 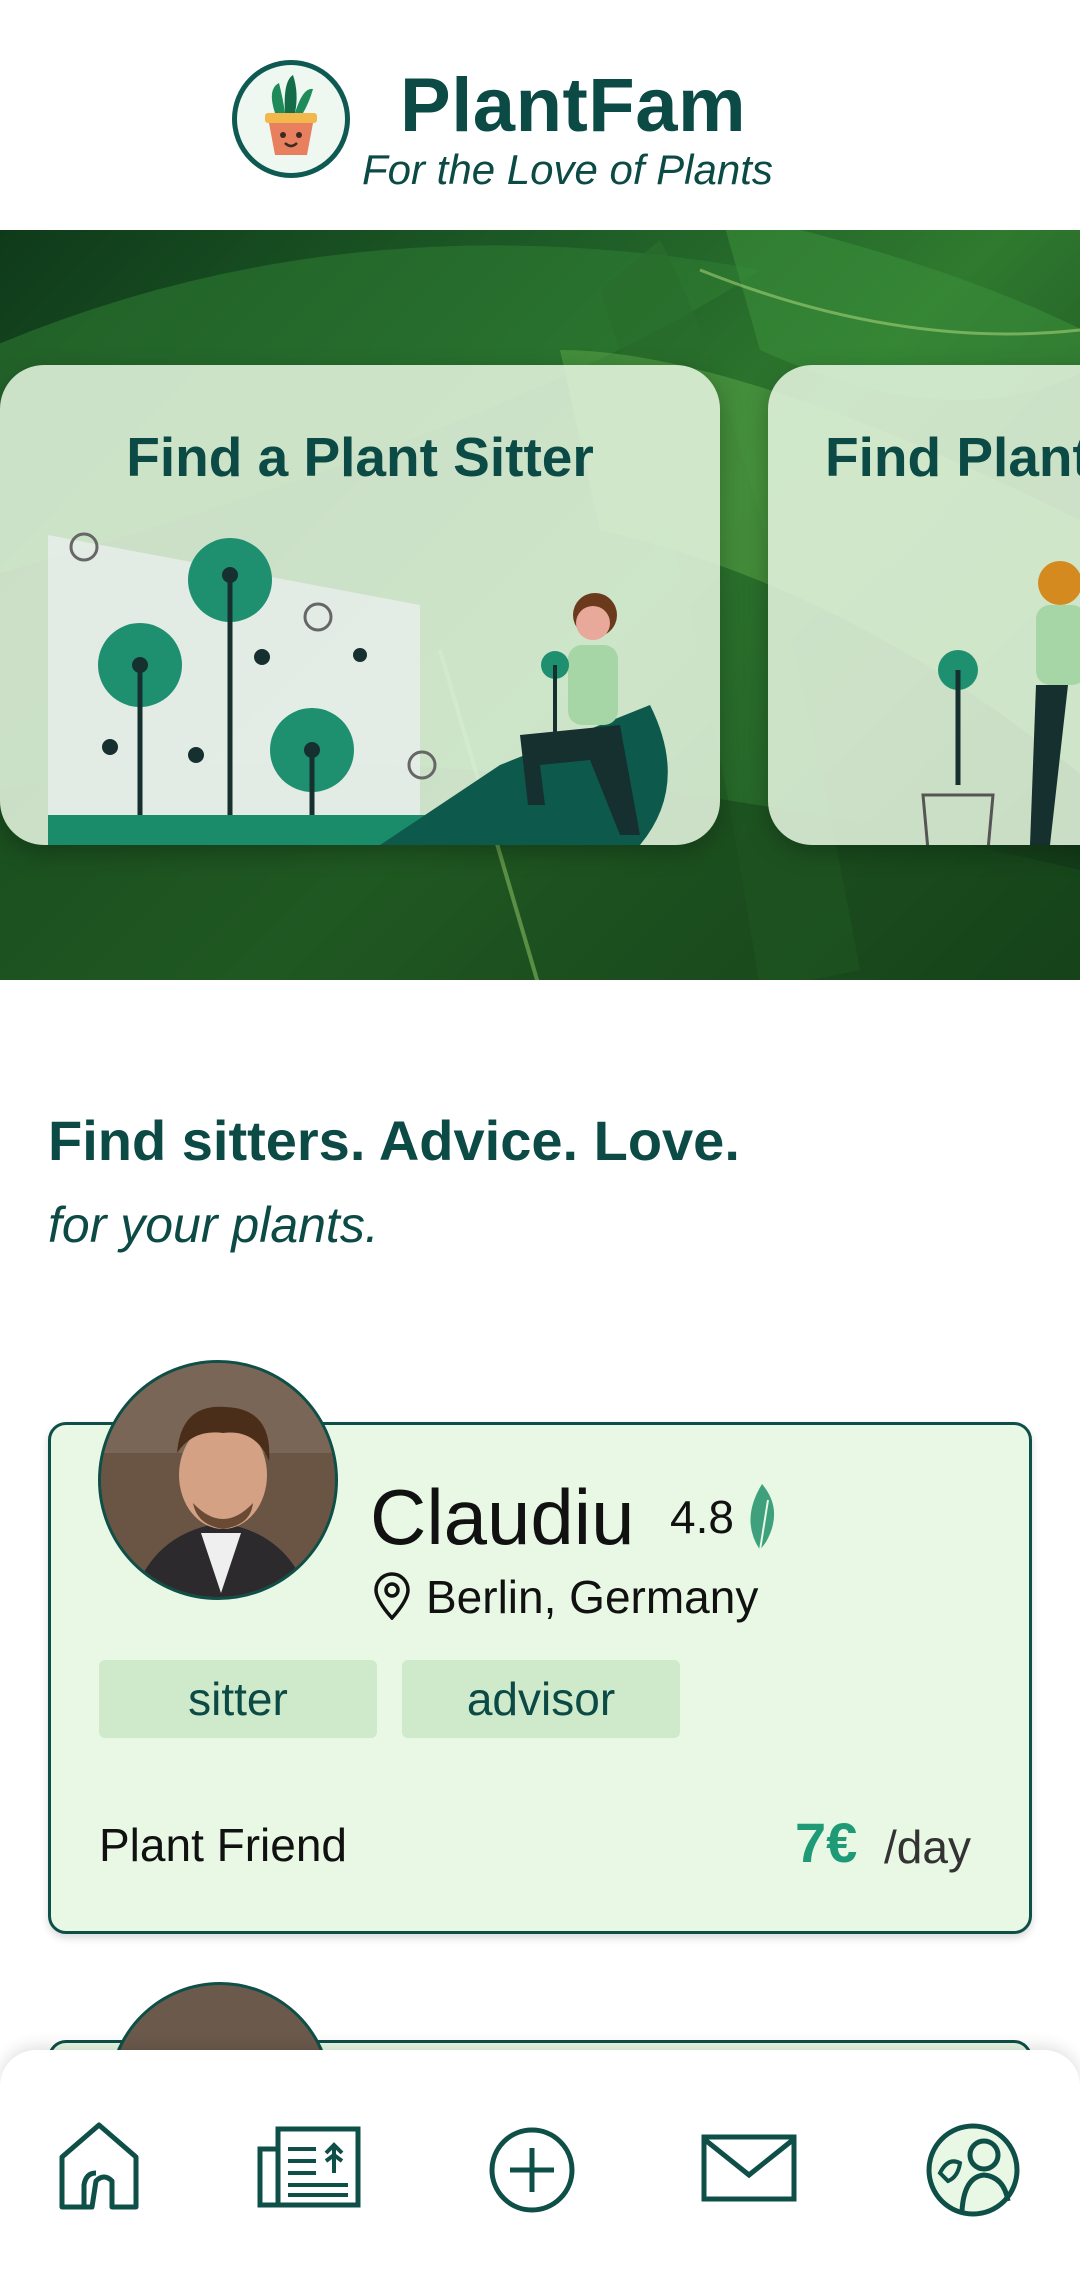 I want to click on app-subtitle: For the Love of Plants, so click(x=567, y=169).